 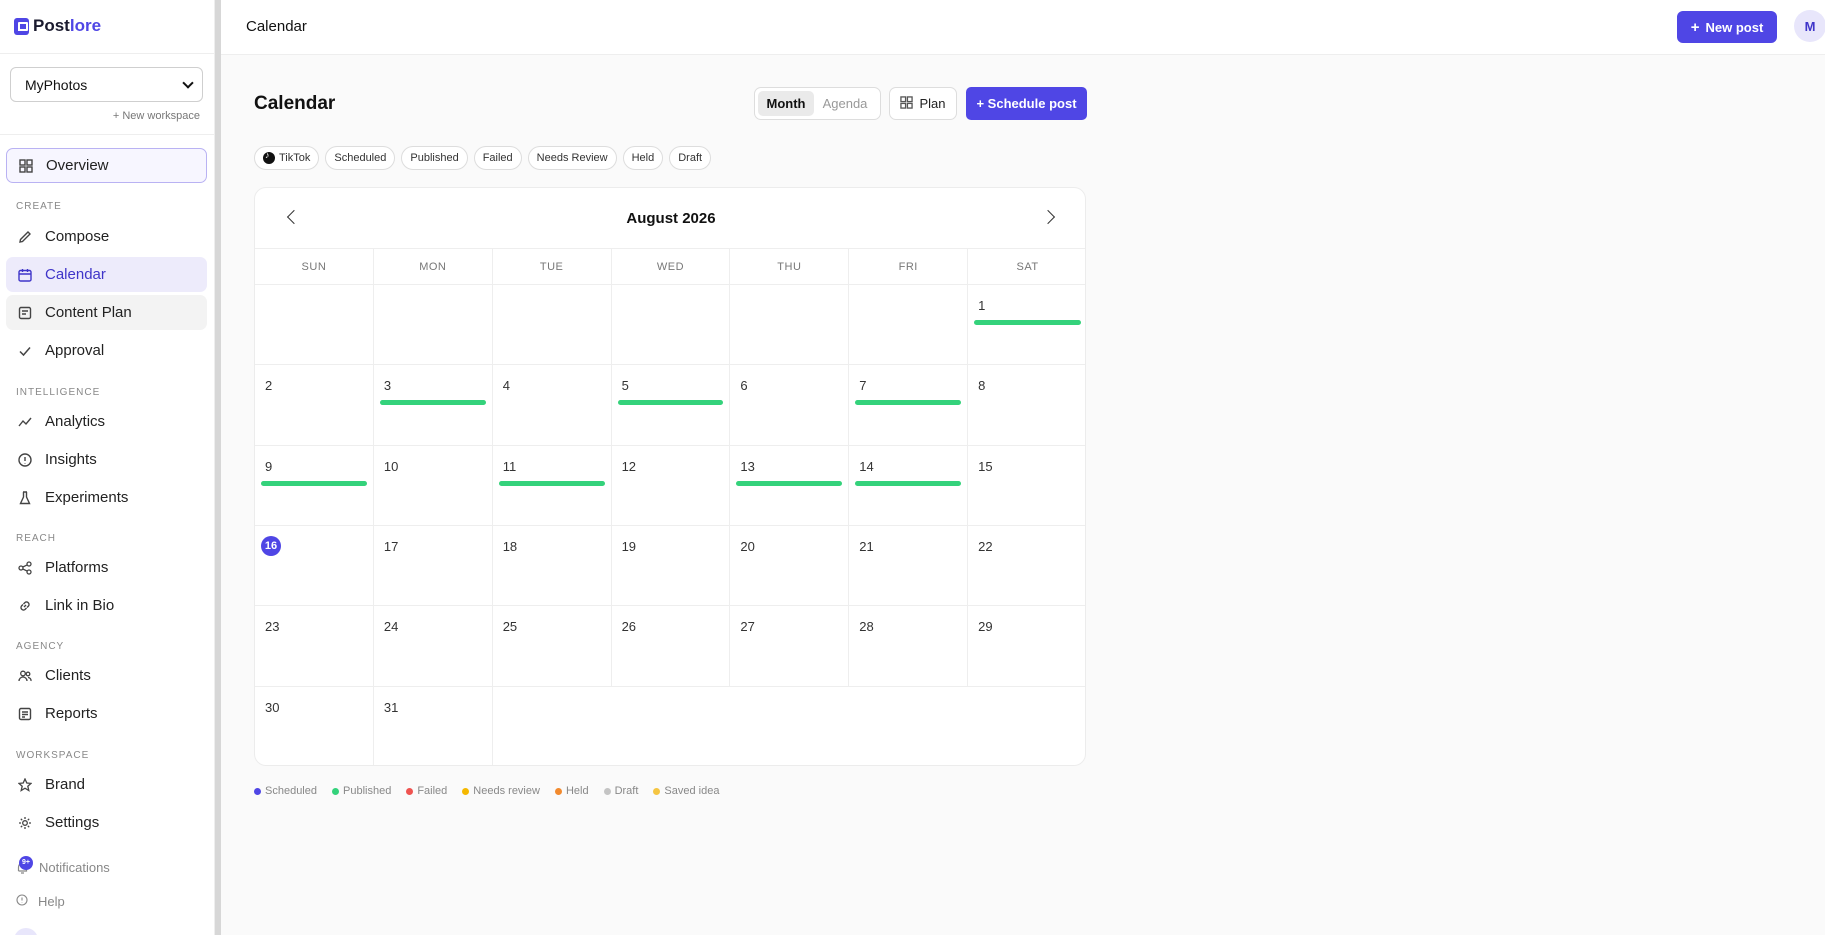 What do you see at coordinates (845, 103) in the screenshot?
I see `tab-agenda: Agenda` at bounding box center [845, 103].